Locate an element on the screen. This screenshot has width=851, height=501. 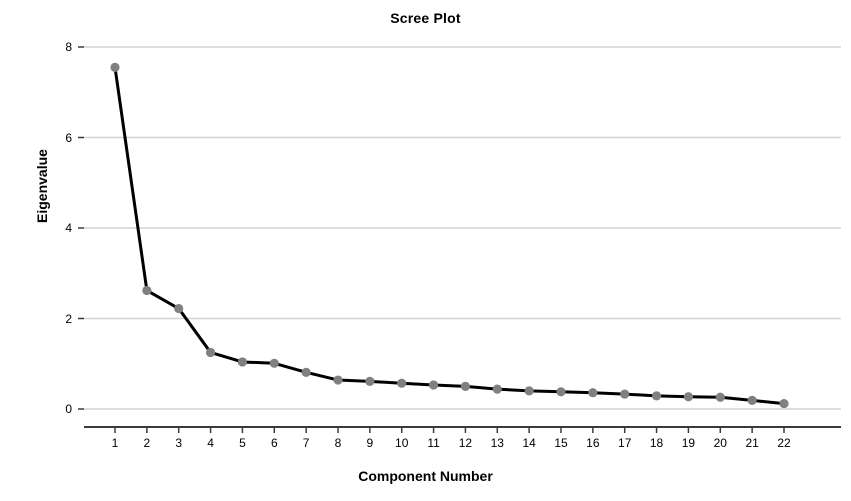
y-axis-tick-marks is located at coordinates (81, 228).